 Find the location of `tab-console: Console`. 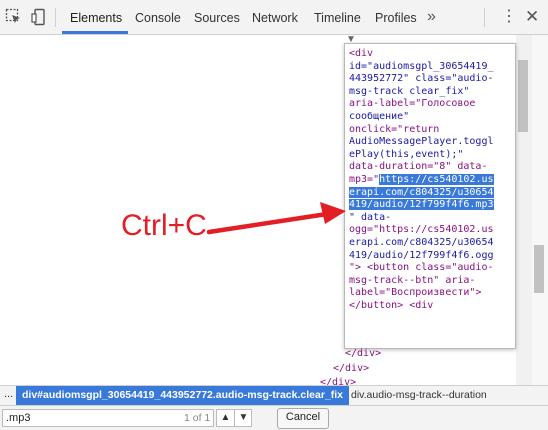

tab-console: Console is located at coordinates (158, 18).